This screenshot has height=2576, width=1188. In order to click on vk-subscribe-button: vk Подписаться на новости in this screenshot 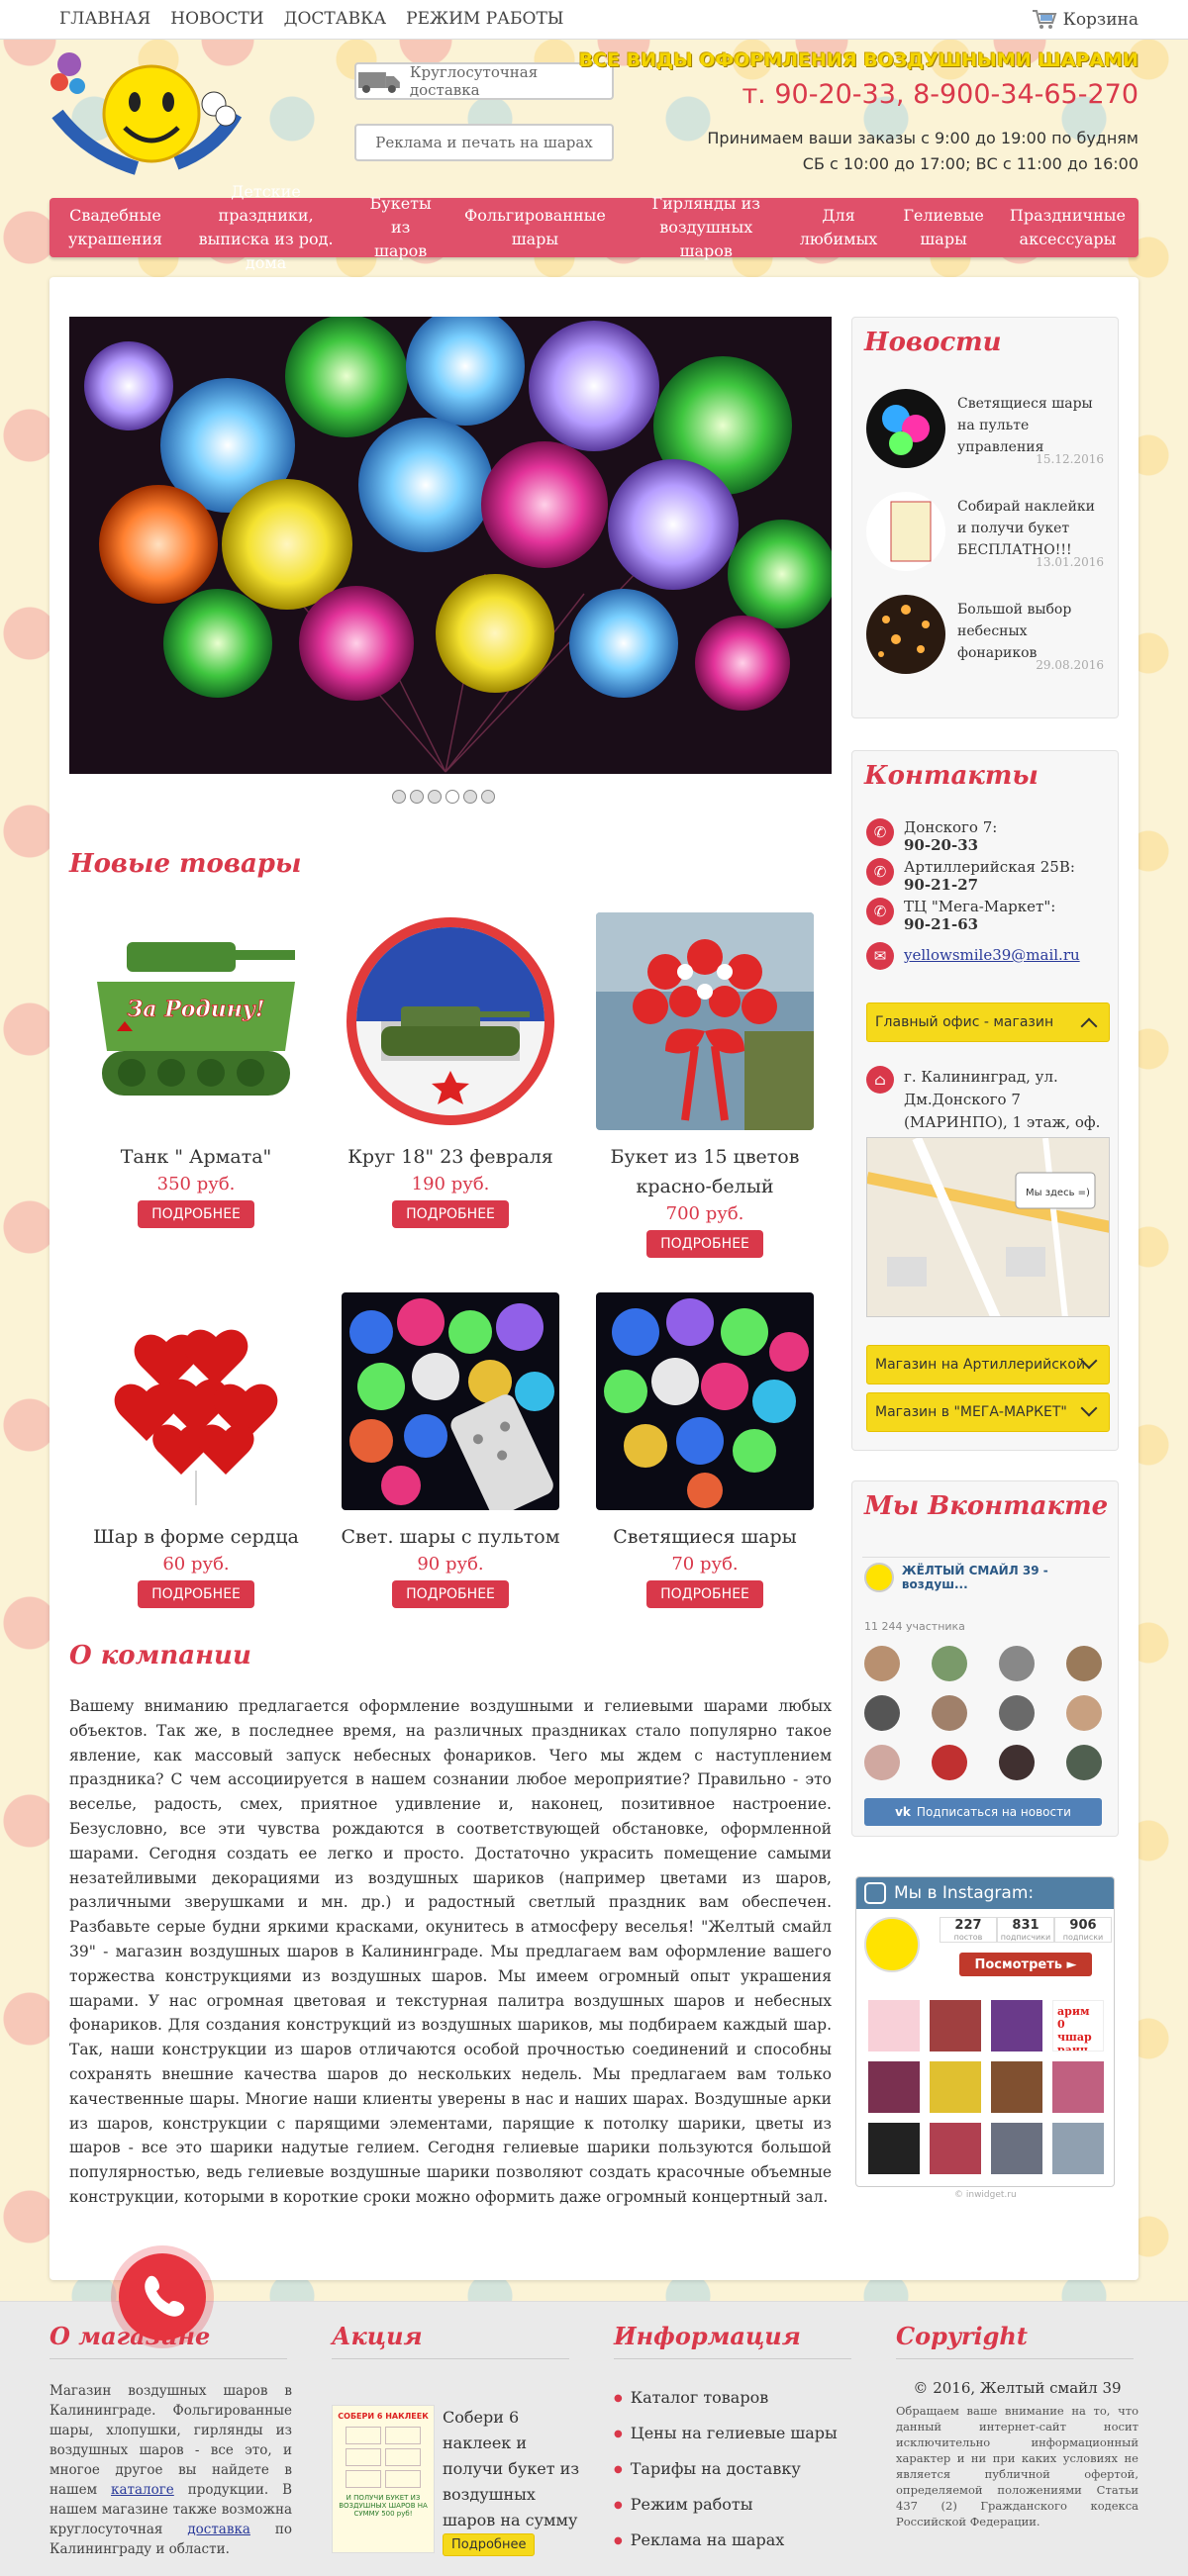, I will do `click(983, 1812)`.